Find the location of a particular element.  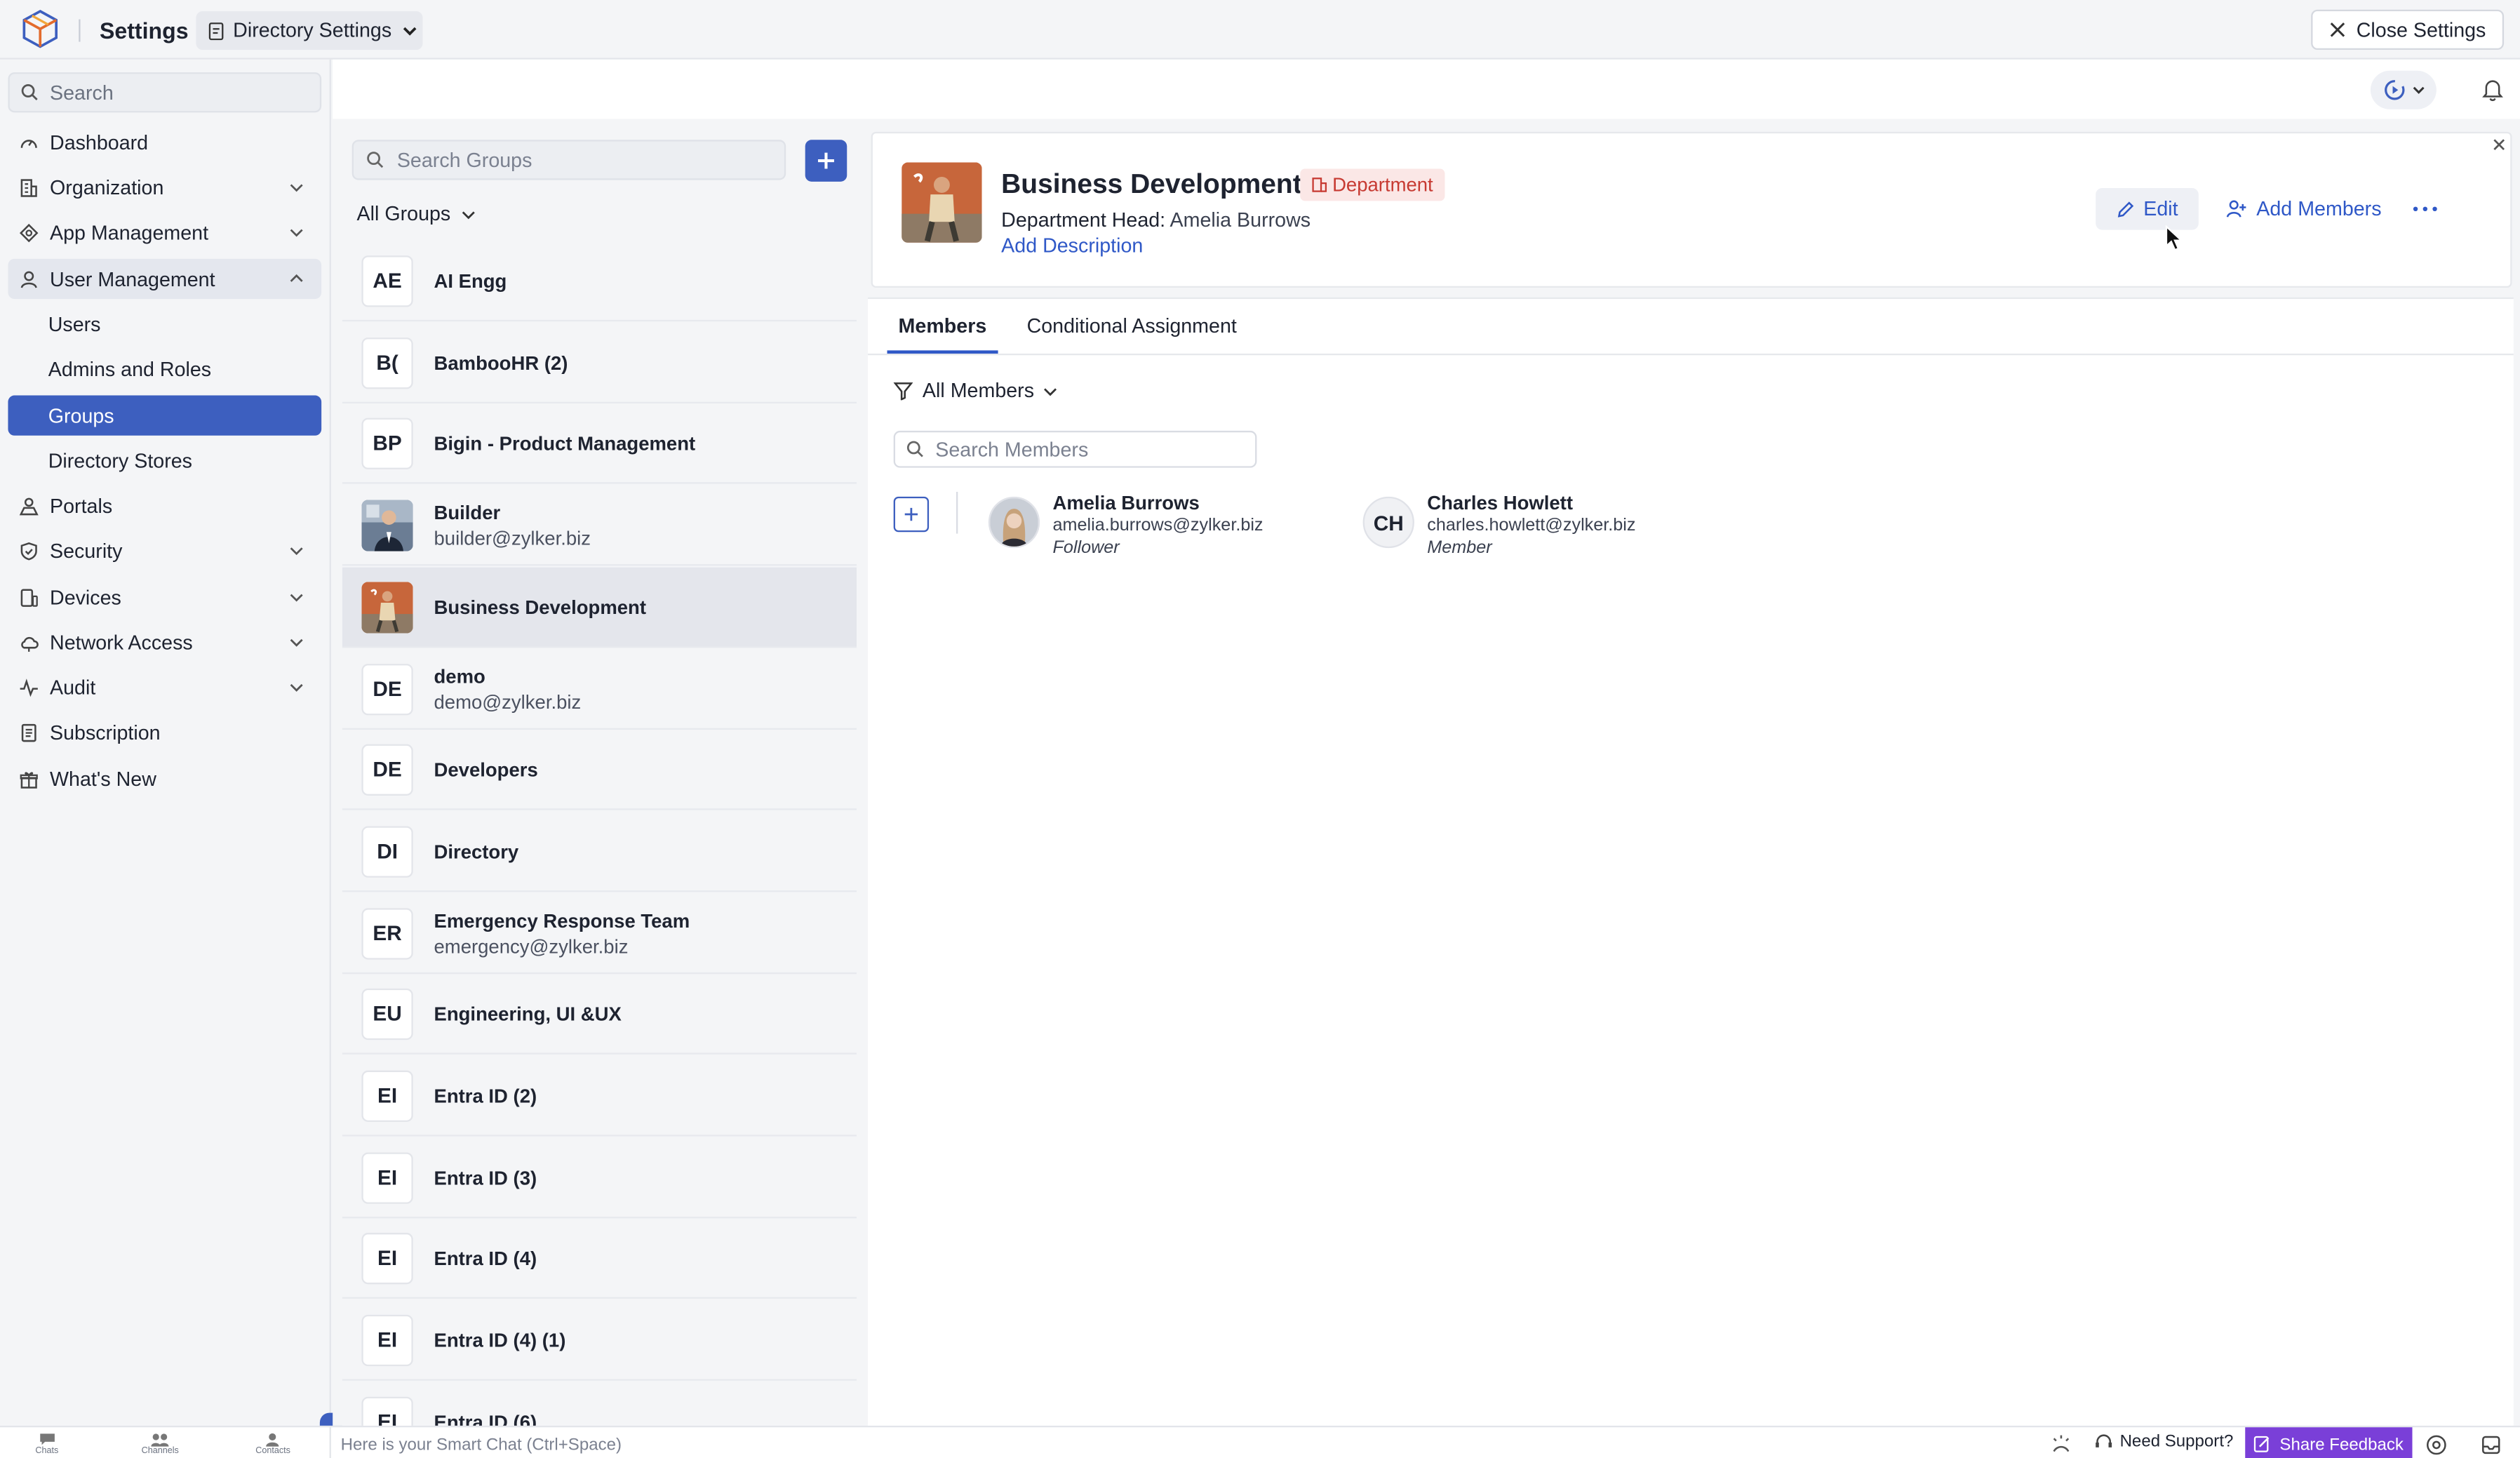

group-row: EI Entra ID (2) is located at coordinates (599, 1096).